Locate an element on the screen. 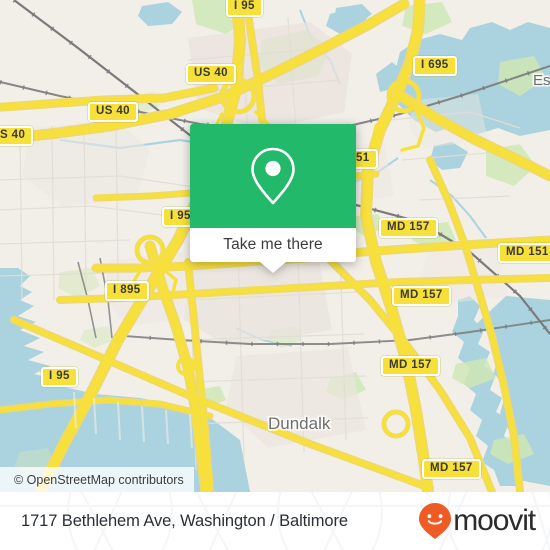 This screenshot has height=550, width=550. highway-shield-md151: MD 151 is located at coordinates (524, 253).